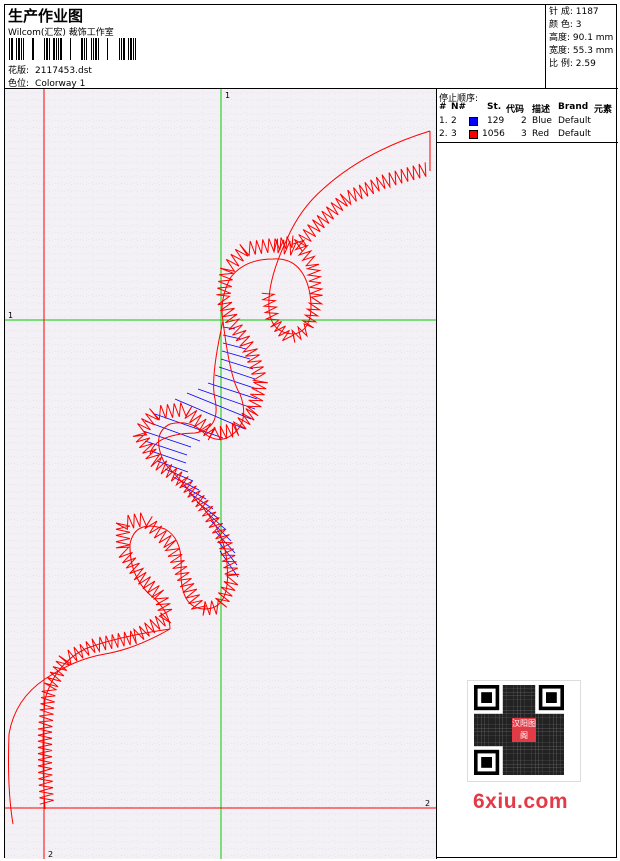 The height and width of the screenshot is (861, 620). Describe the element at coordinates (60, 84) in the screenshot. I see `colorway-value: Colorway 1` at that location.